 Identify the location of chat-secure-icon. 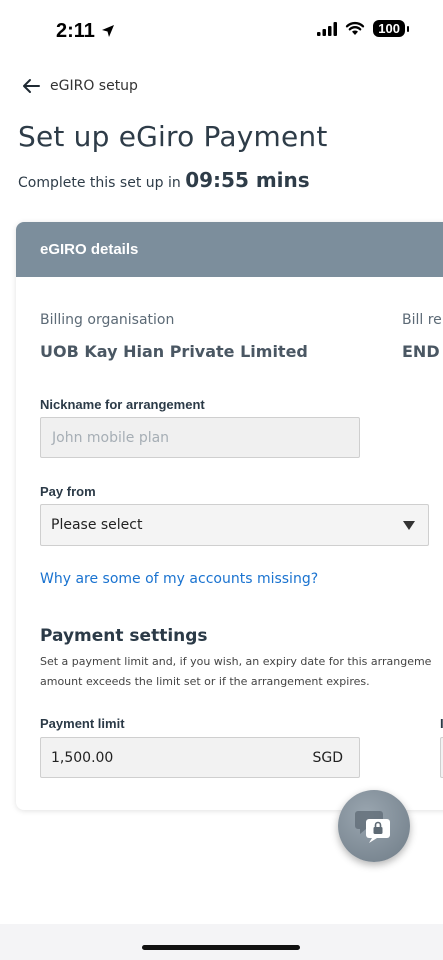
(372, 827).